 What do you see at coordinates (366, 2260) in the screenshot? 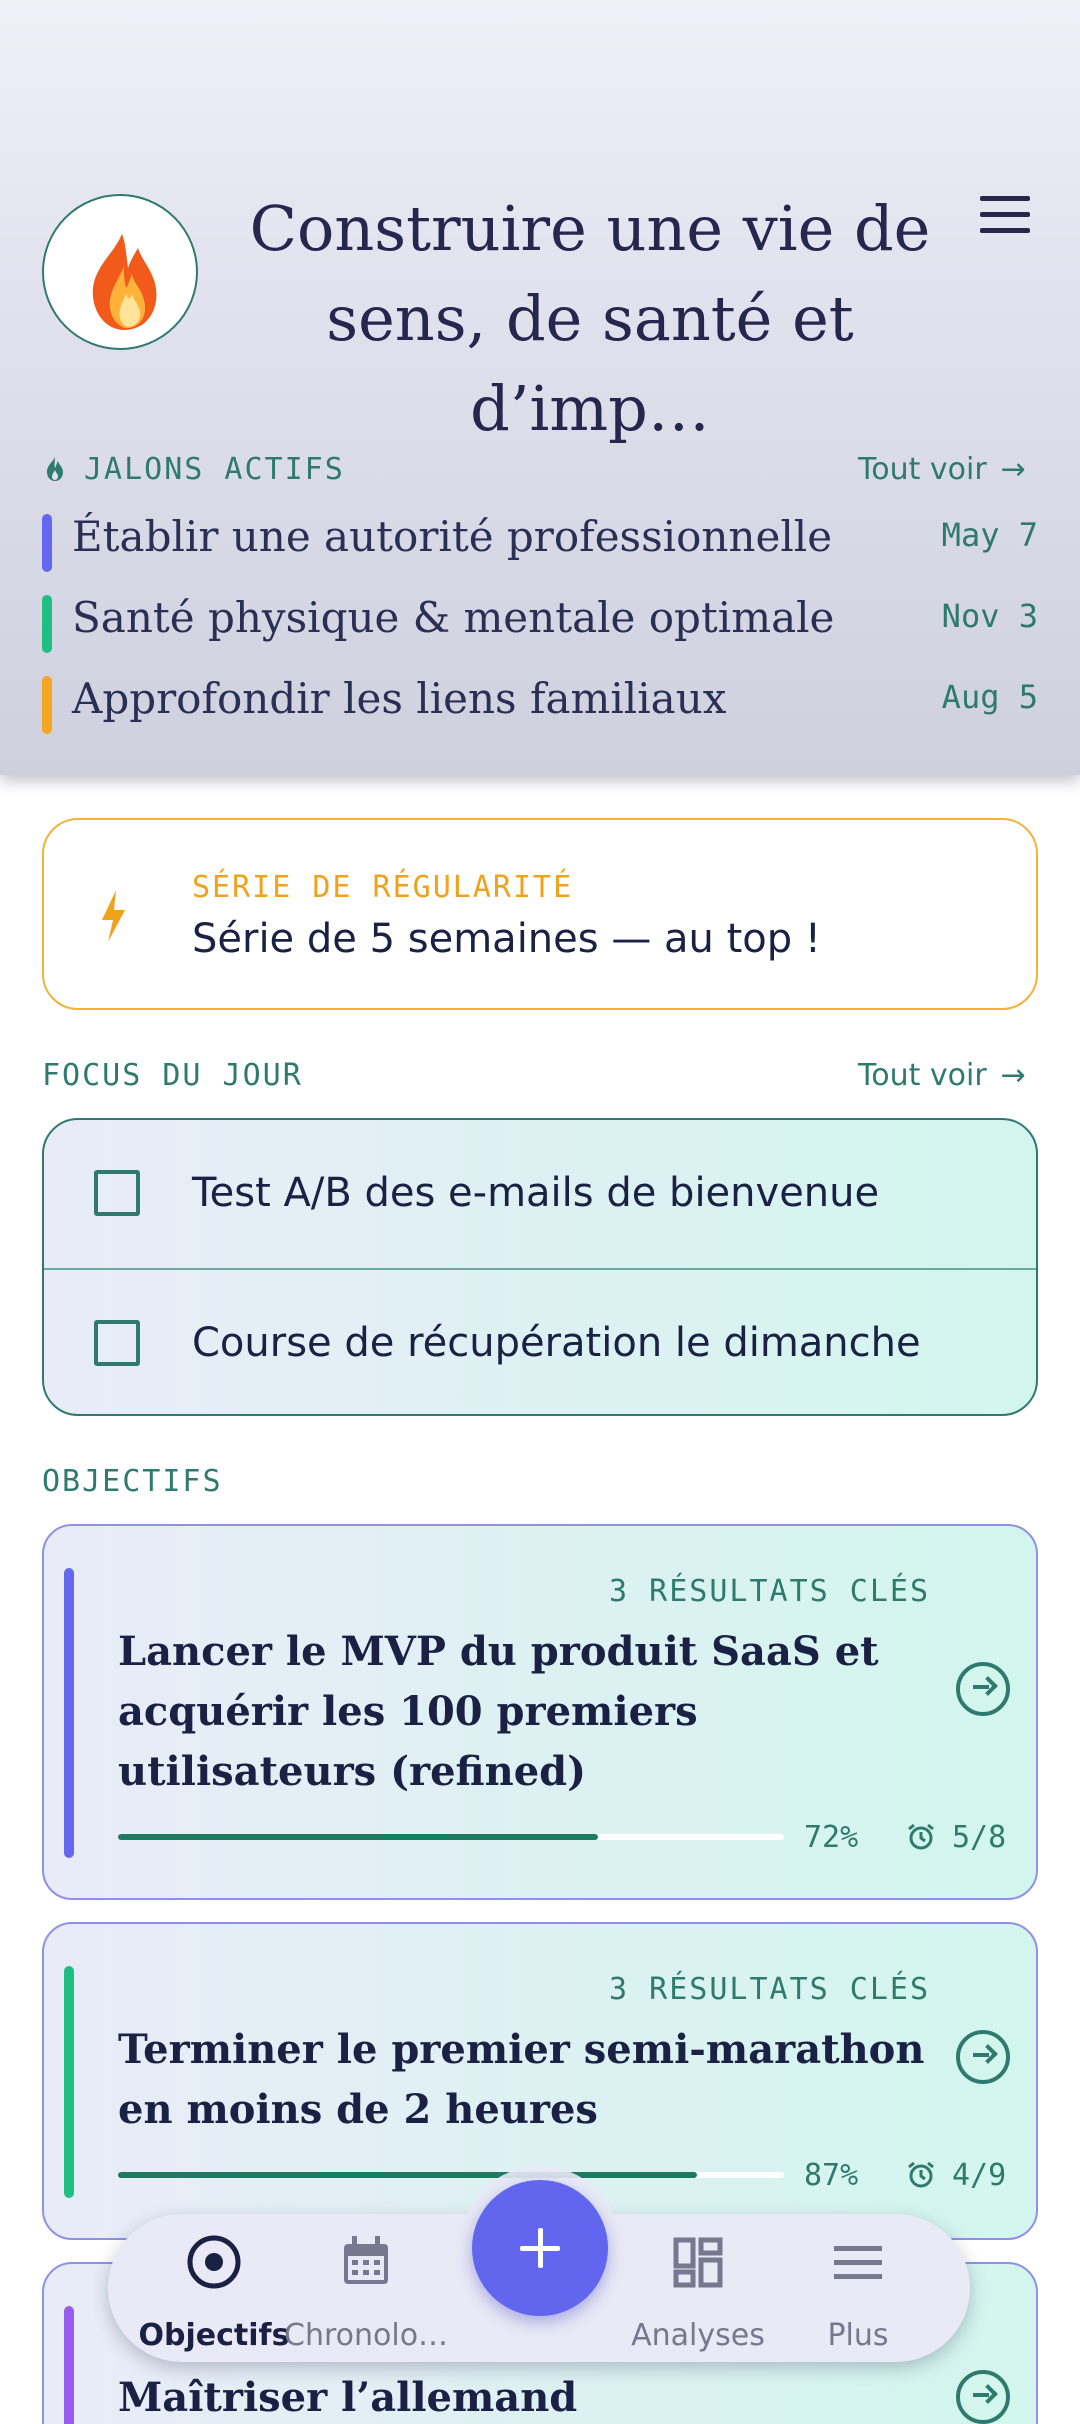
I see `calendar-icon` at bounding box center [366, 2260].